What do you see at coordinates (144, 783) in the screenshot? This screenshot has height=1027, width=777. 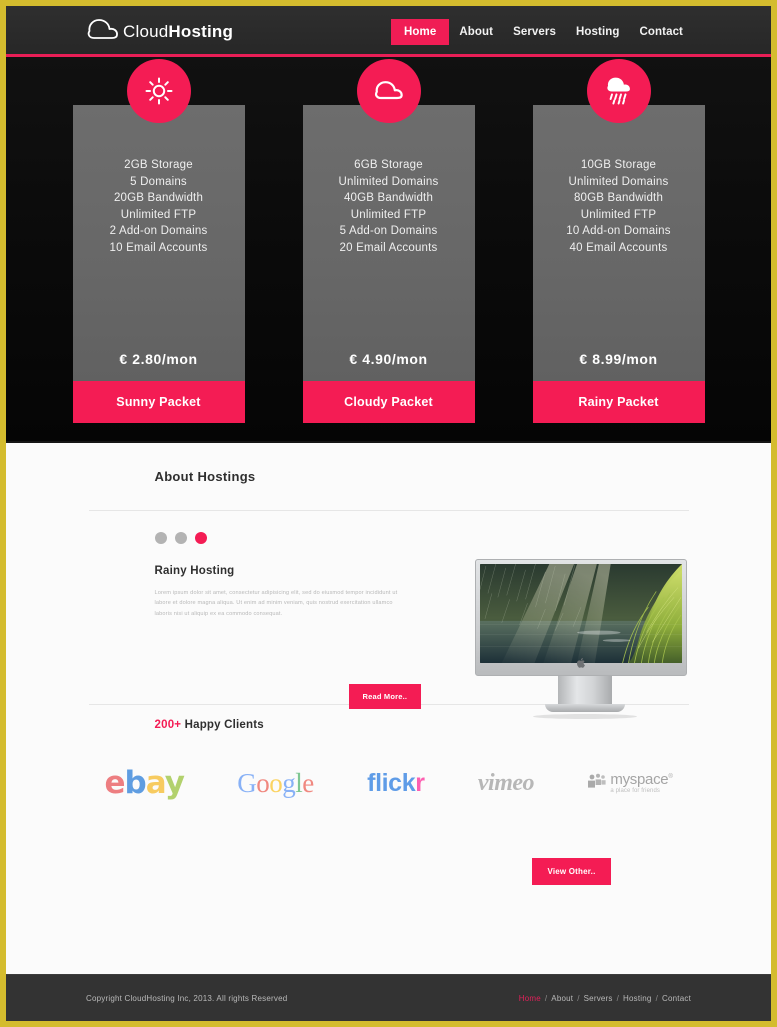 I see `ebay-logo: ebay` at bounding box center [144, 783].